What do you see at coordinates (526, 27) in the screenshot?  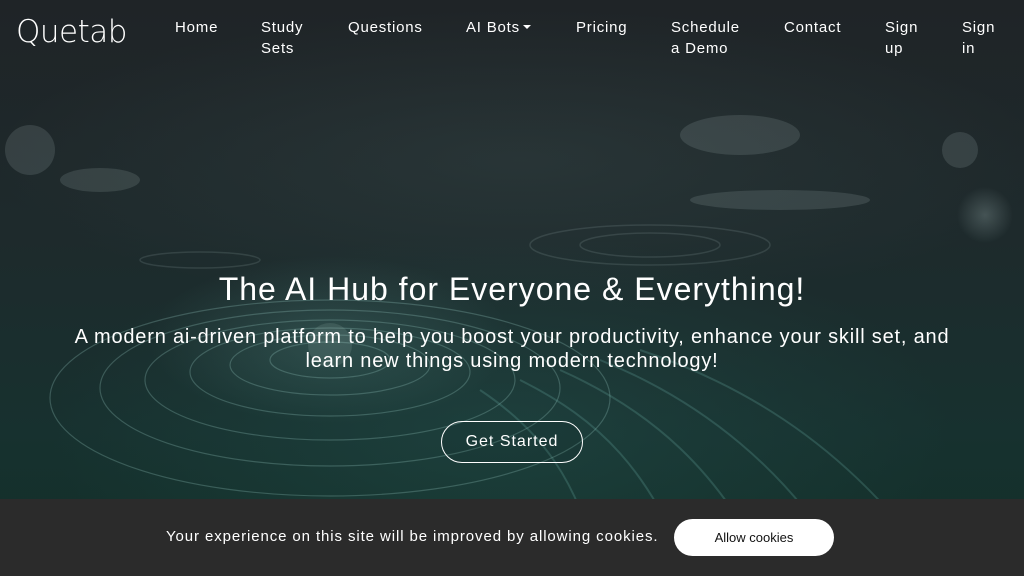 I see `caret-down-icon` at bounding box center [526, 27].